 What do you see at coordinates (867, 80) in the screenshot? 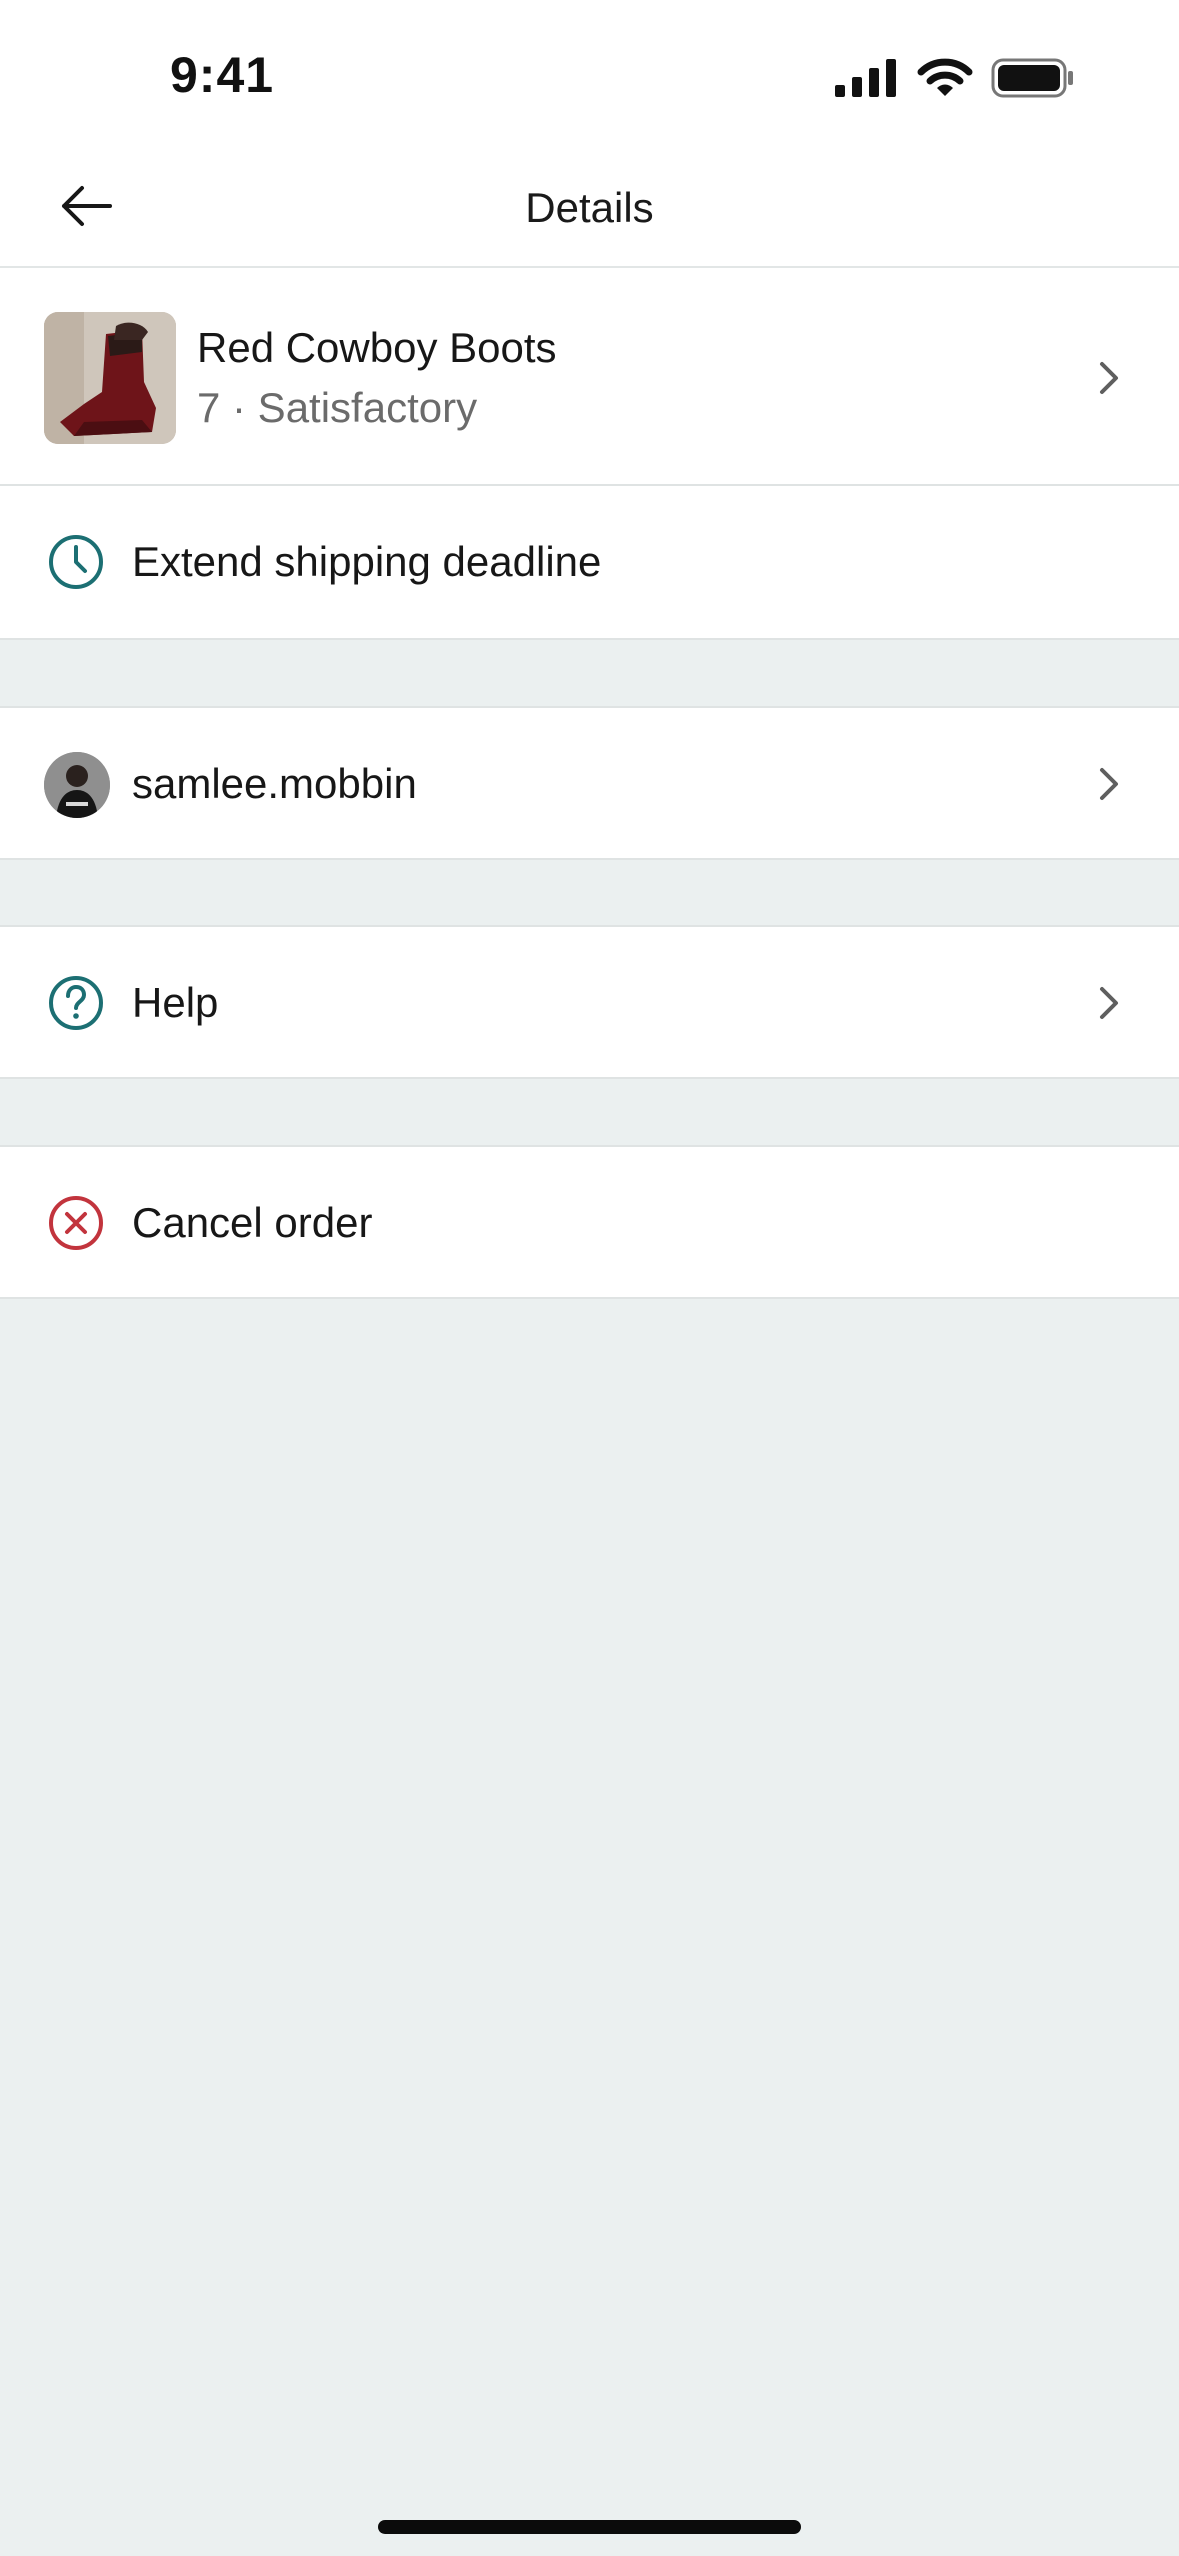
I see `signal-icon` at bounding box center [867, 80].